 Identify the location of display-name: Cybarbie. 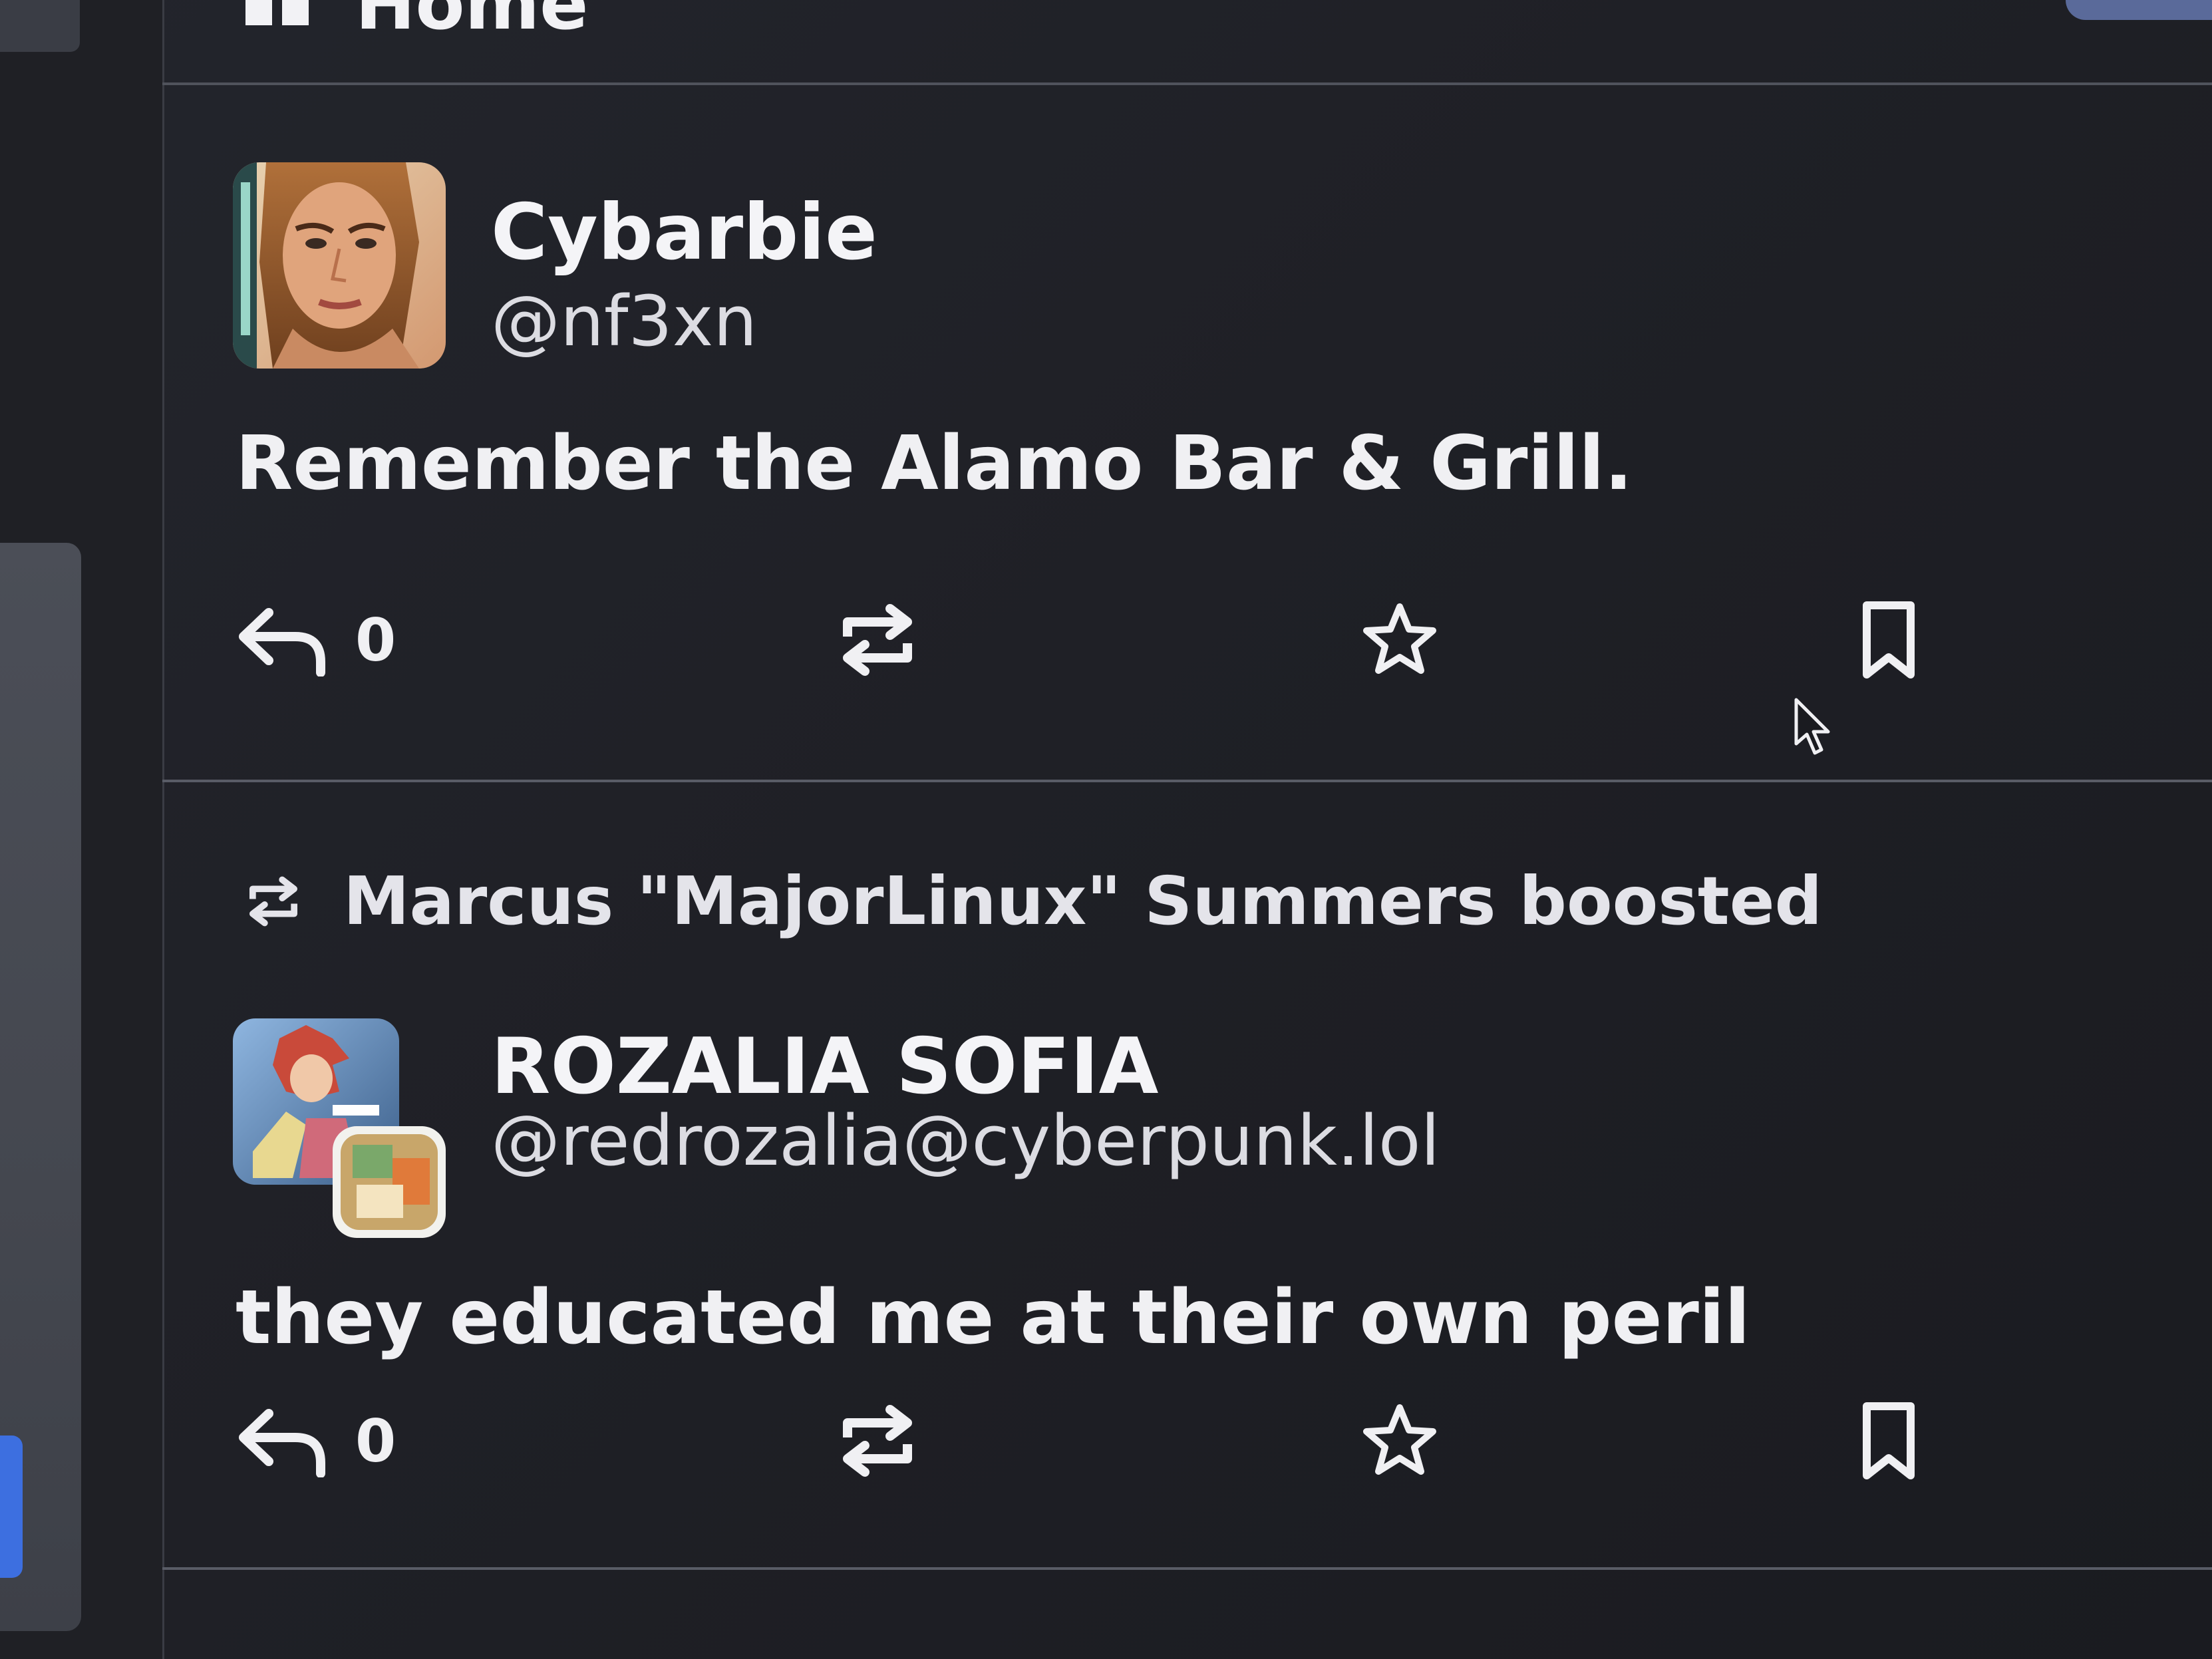
(684, 233).